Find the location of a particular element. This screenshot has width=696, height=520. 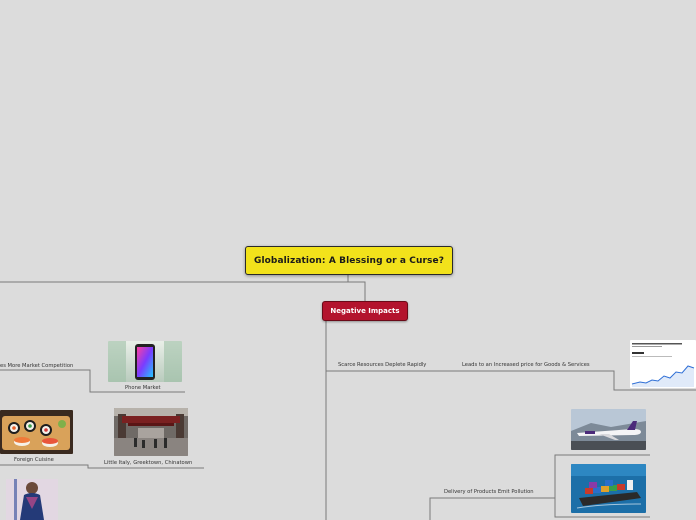

street-image is located at coordinates (151, 432).